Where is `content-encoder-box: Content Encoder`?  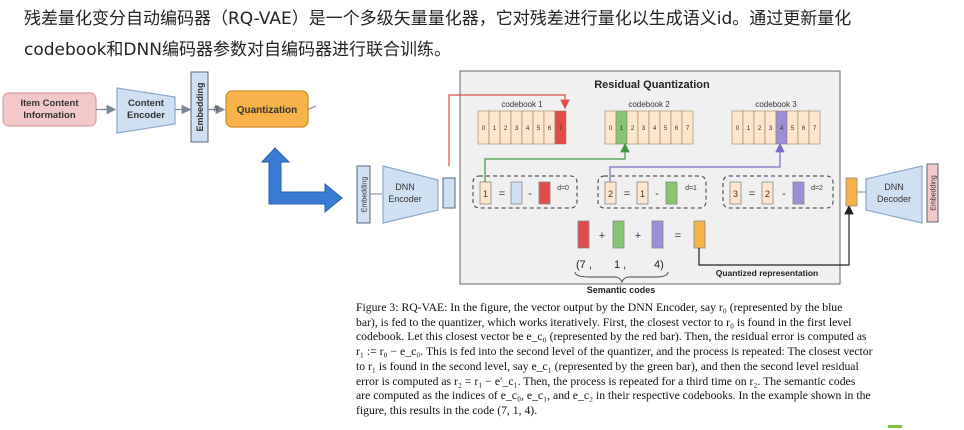
content-encoder-box: Content Encoder is located at coordinates (146, 110).